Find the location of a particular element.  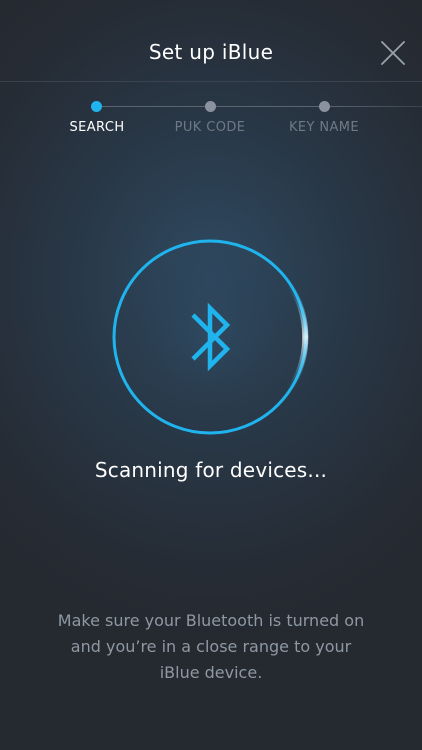

step-dot-search is located at coordinates (96, 106).